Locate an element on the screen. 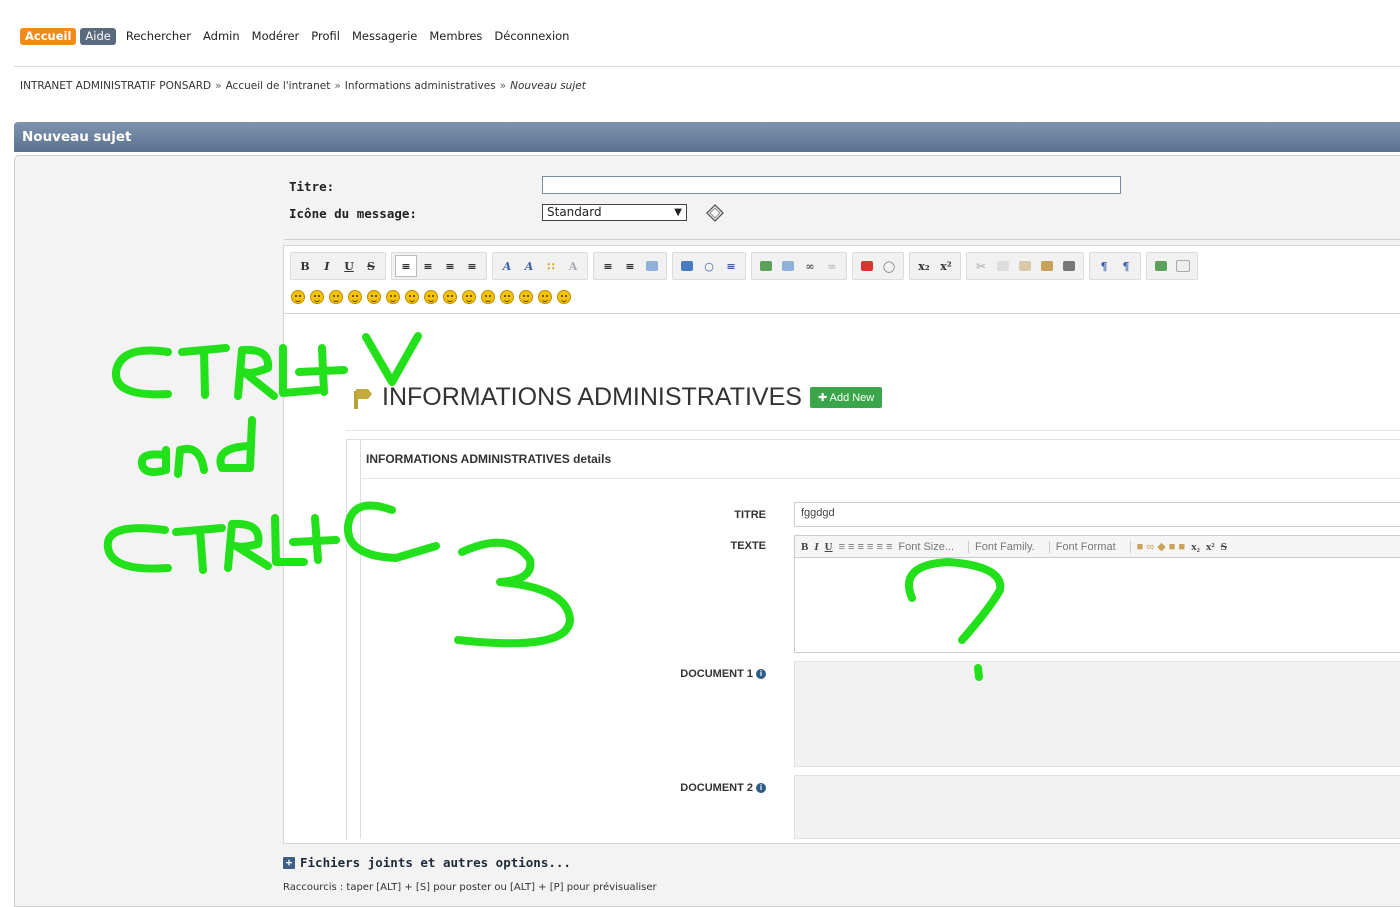  titre-field: fggdgd is located at coordinates (1097, 514).